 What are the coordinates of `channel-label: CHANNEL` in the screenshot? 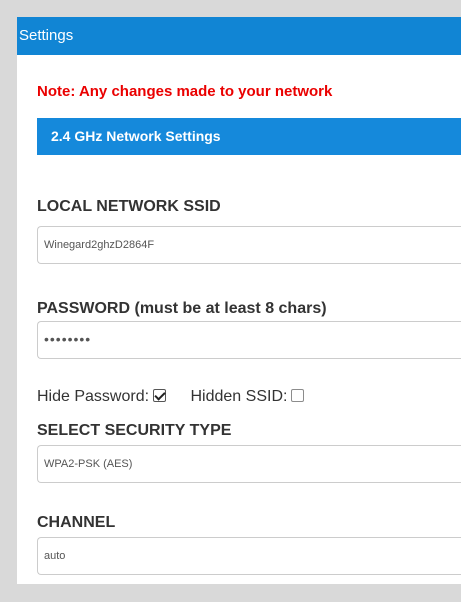 It's located at (76, 522).